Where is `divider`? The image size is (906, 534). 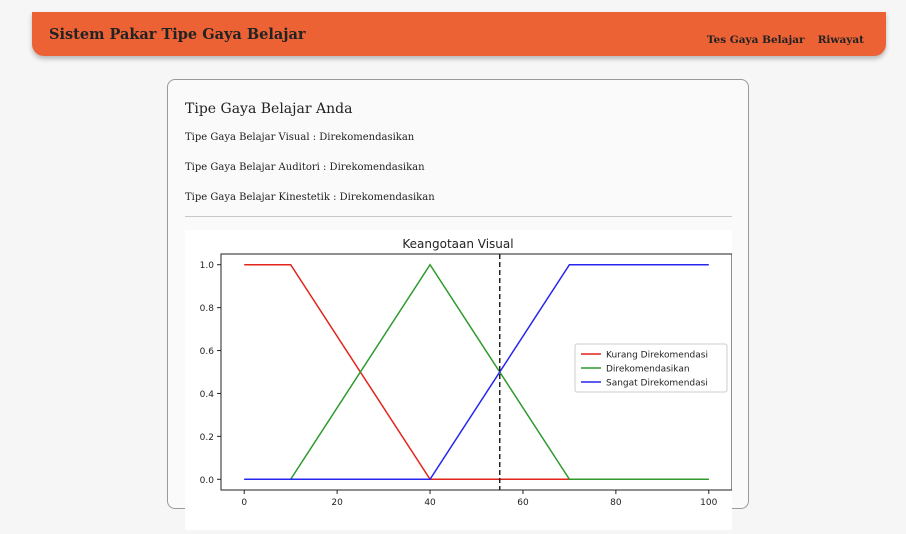
divider is located at coordinates (458, 216).